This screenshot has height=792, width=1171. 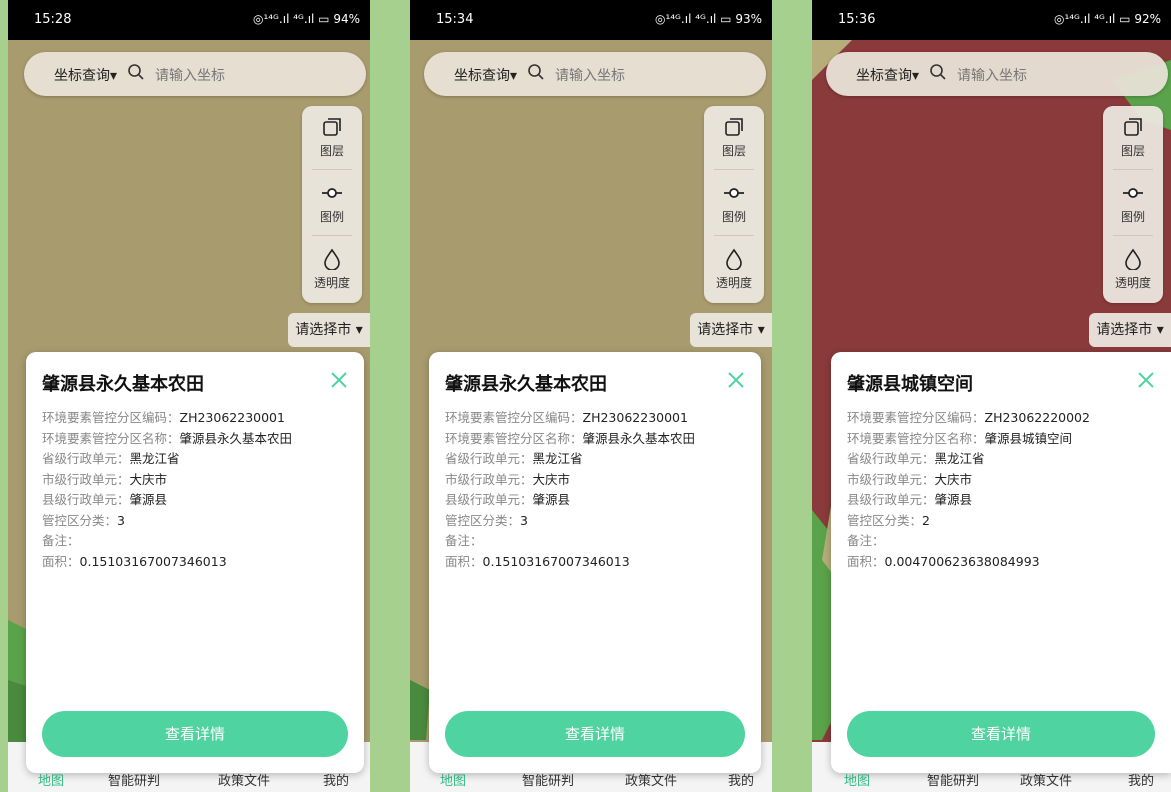 I want to click on field-row: 面积：0.004700623638084993, so click(x=943, y=561).